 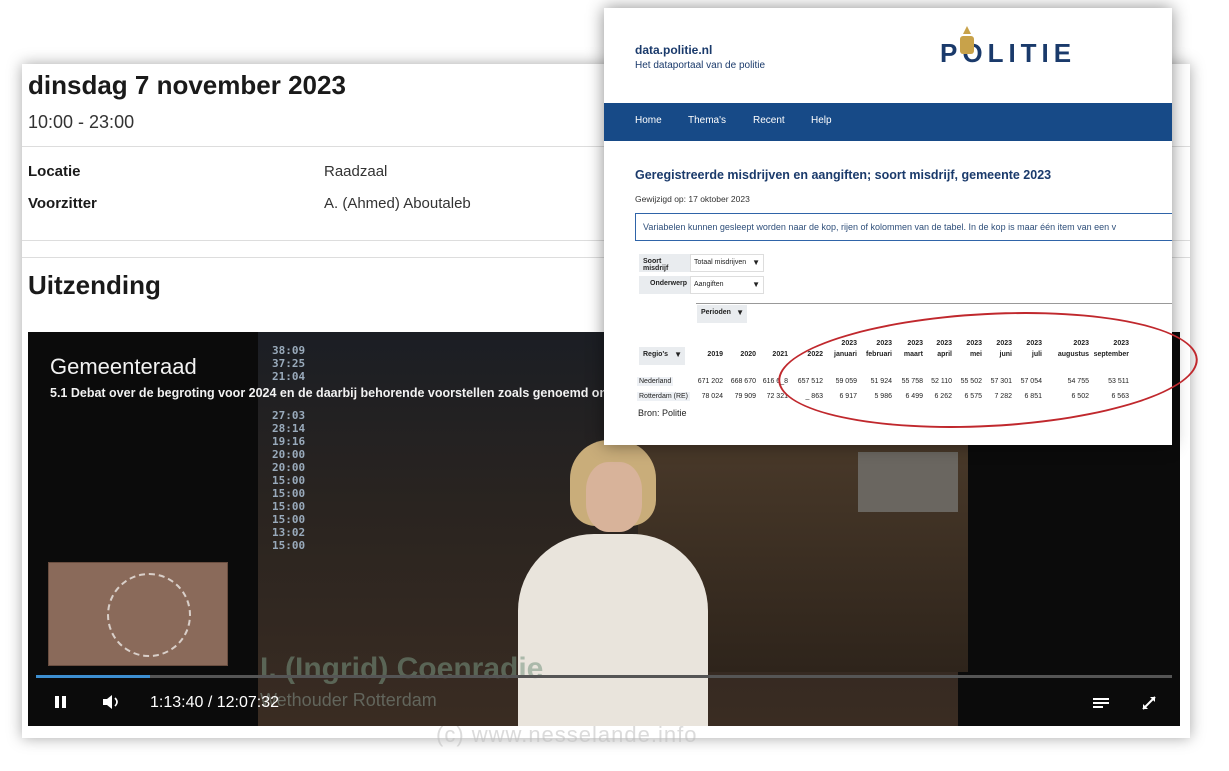 I want to click on speaking-time: 19:16, so click(x=289, y=441).